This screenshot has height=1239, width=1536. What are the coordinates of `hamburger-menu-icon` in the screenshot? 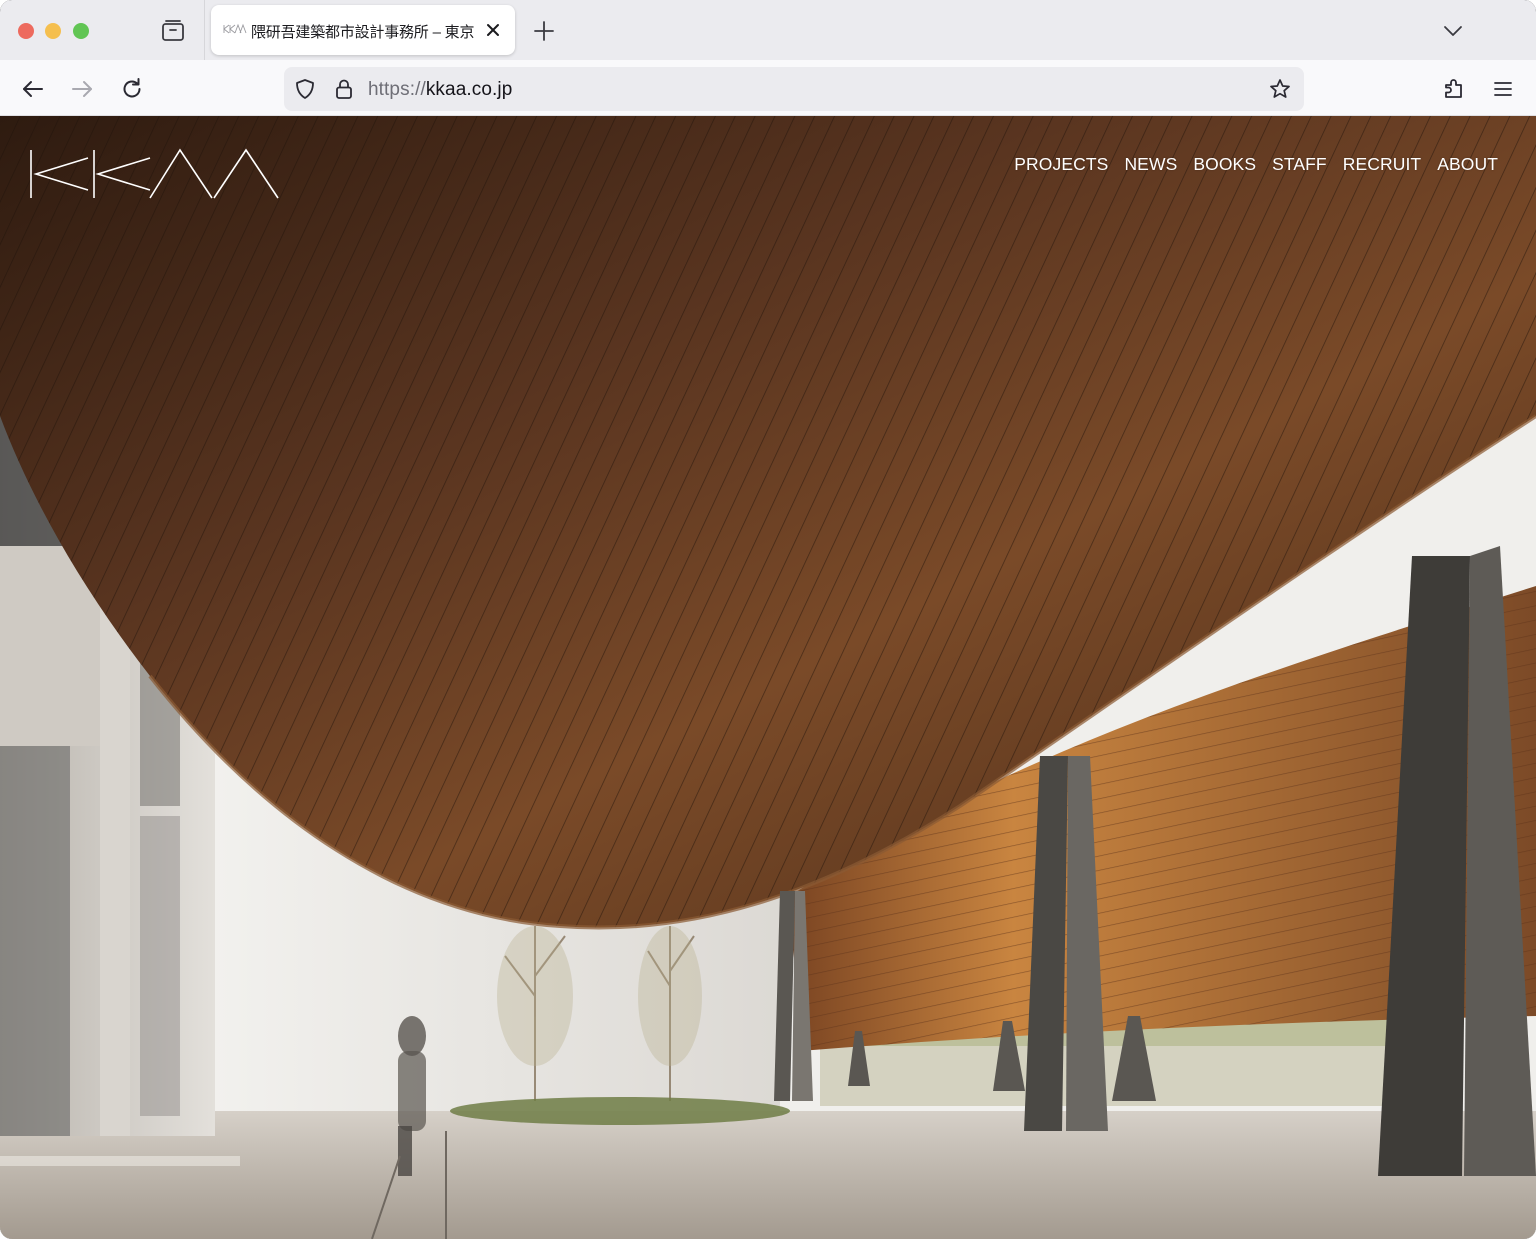 It's located at (1503, 89).